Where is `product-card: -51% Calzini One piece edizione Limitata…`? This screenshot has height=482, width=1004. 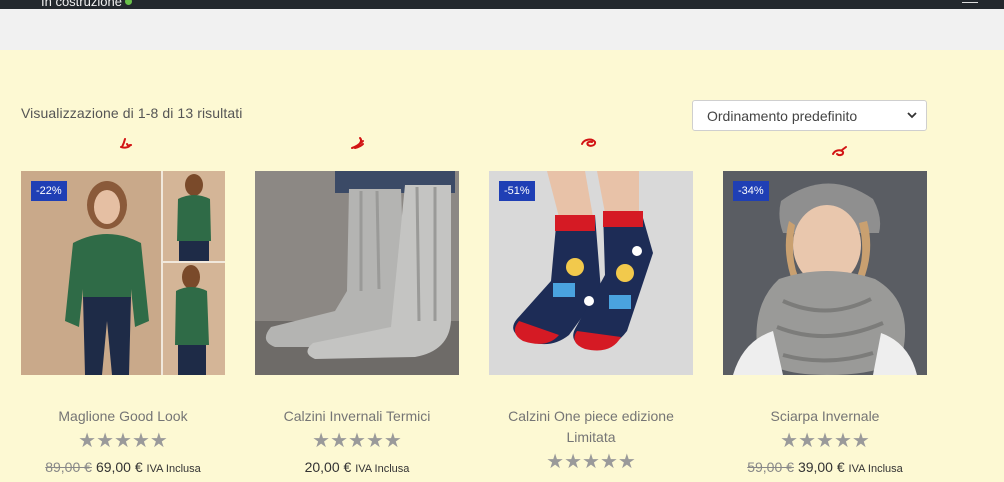 product-card: -51% Calzini One piece edizione Limitata… is located at coordinates (591, 305).